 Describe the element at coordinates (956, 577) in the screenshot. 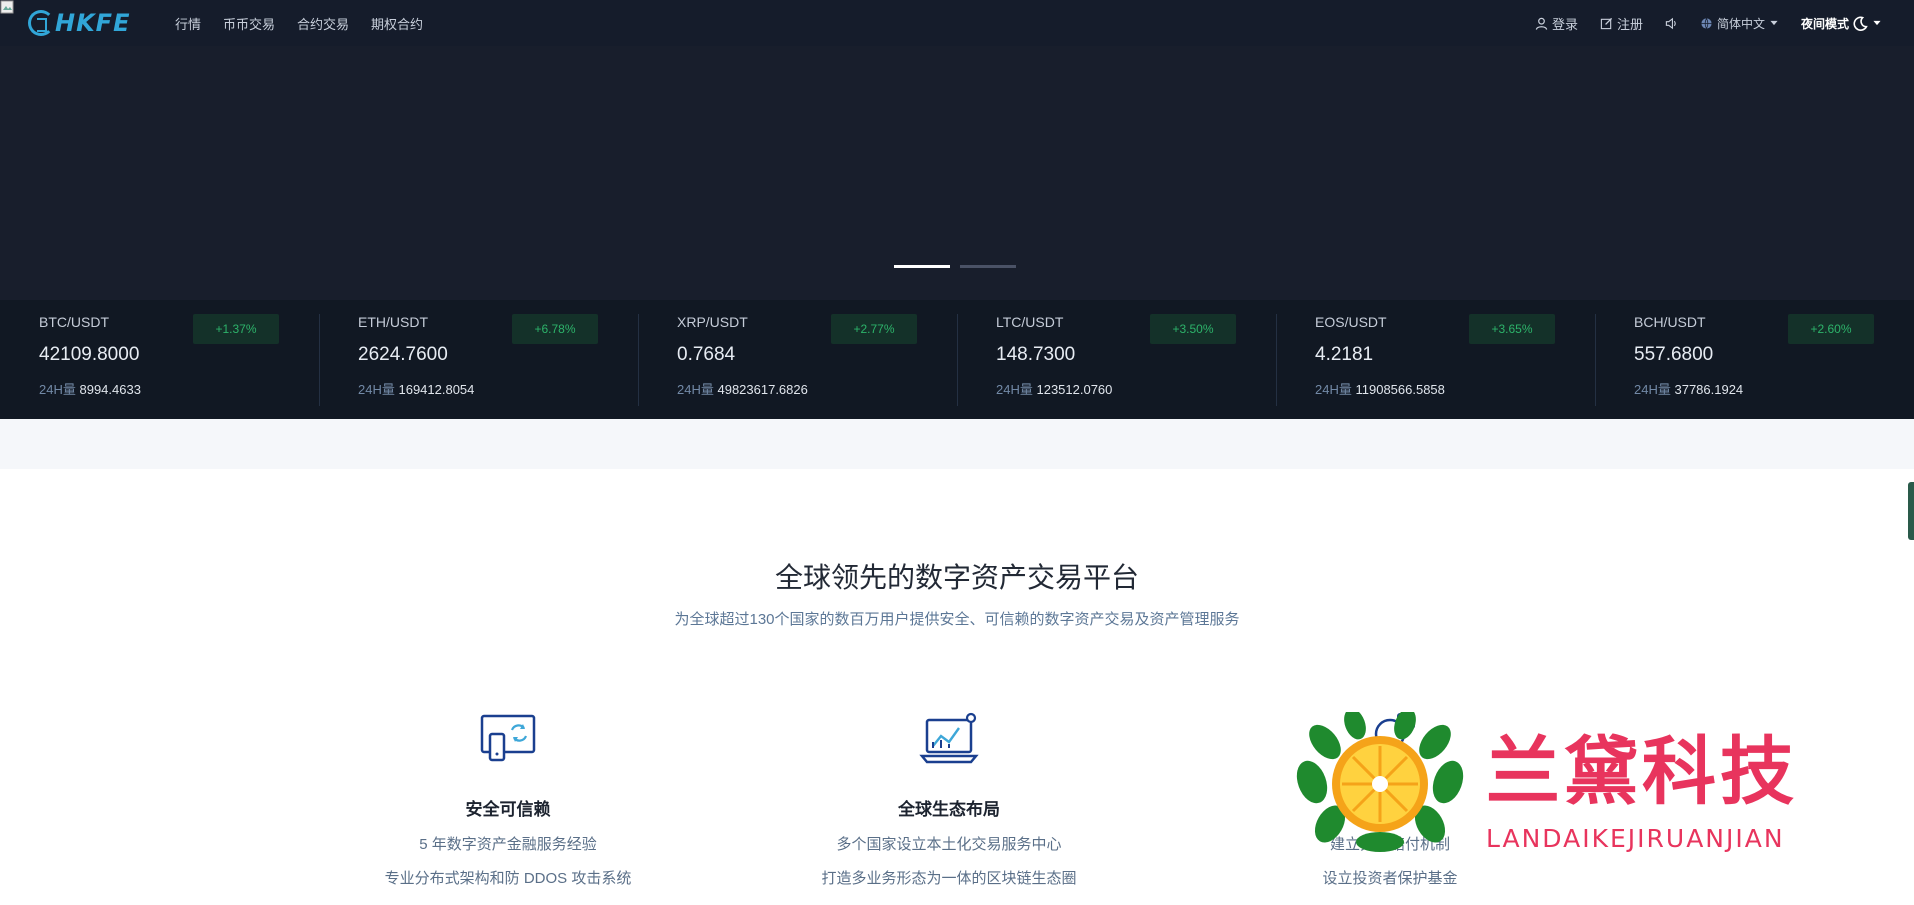

I see `section-title: 全球领先的数字资产交易平台` at that location.